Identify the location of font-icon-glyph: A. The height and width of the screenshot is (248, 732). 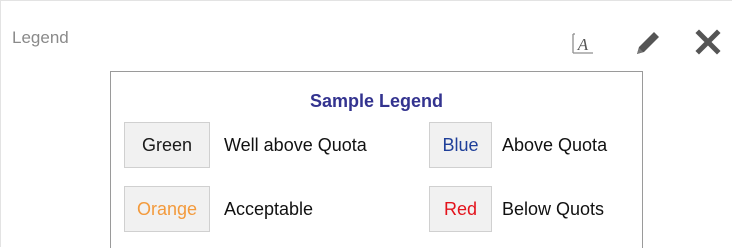
(583, 44).